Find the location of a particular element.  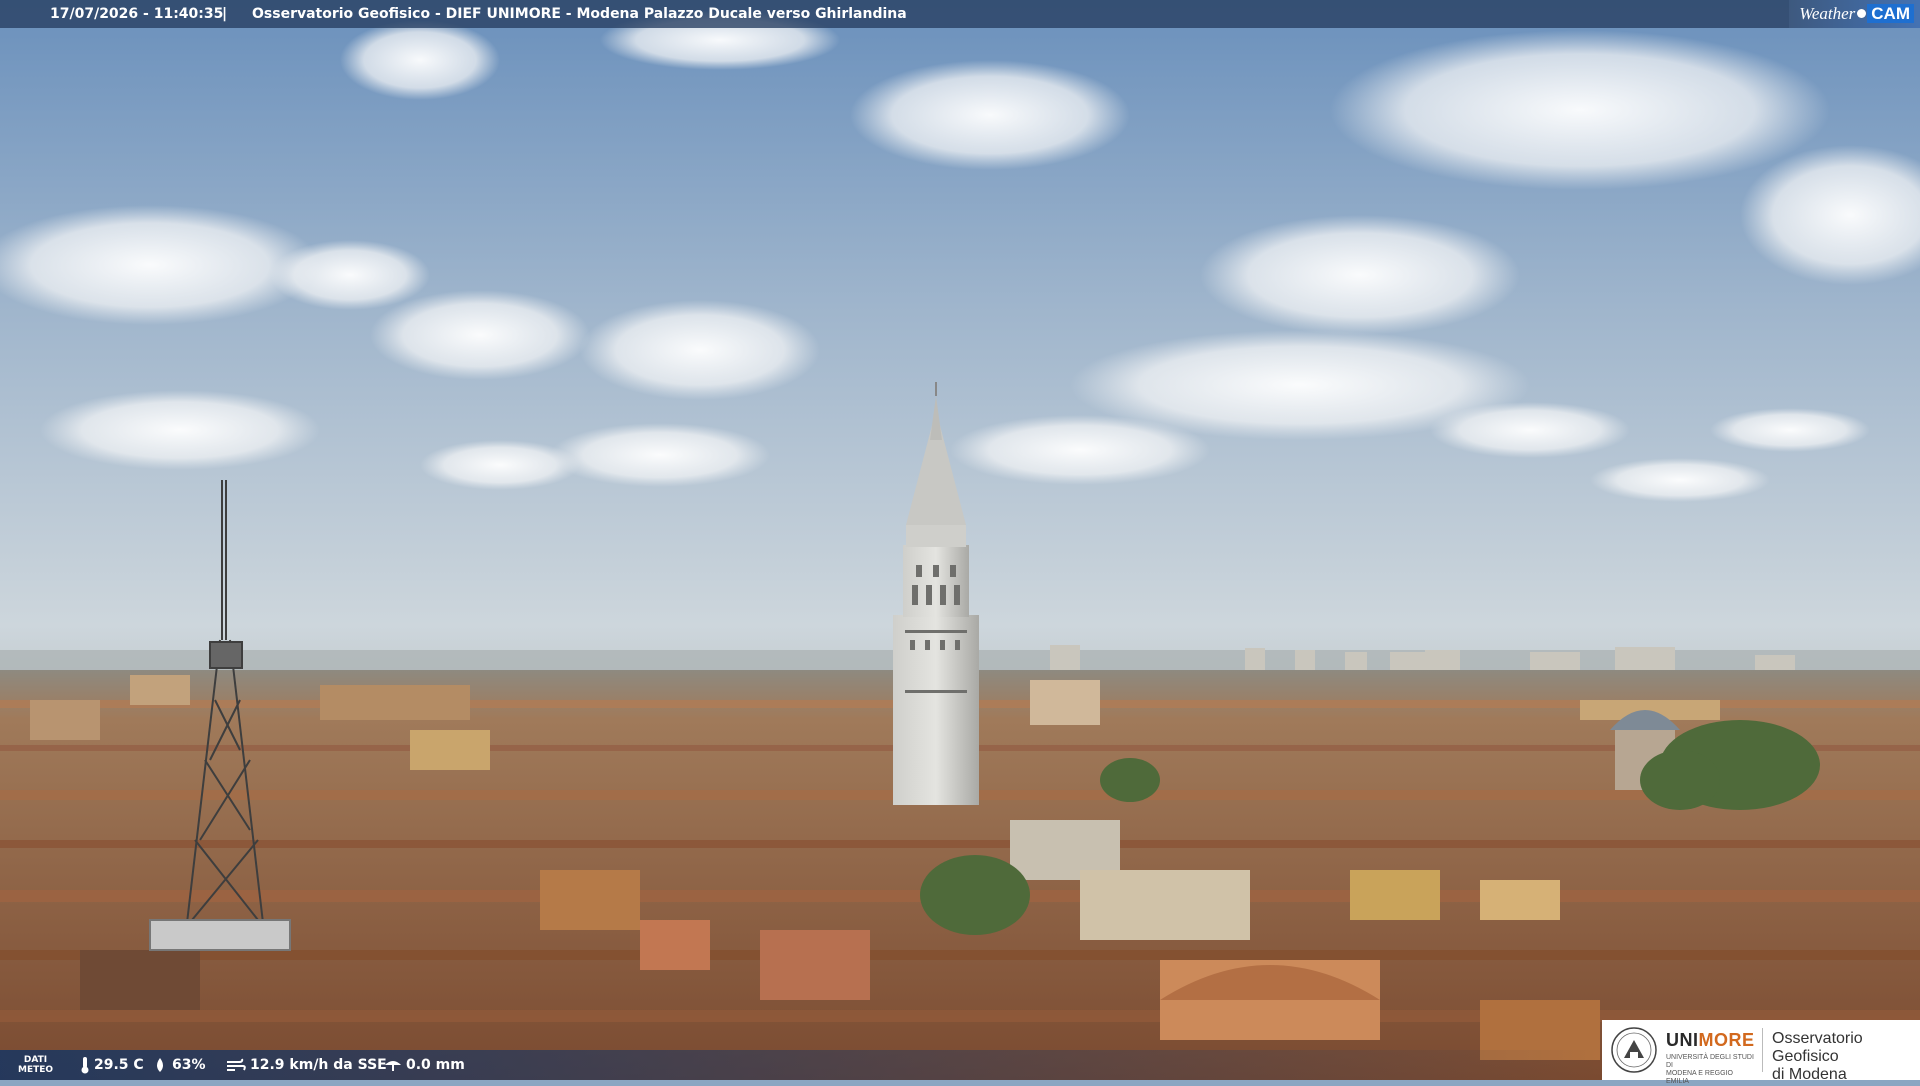

observatory-name: Osservatorio Geofisico di Modena is located at coordinates (1817, 1056).